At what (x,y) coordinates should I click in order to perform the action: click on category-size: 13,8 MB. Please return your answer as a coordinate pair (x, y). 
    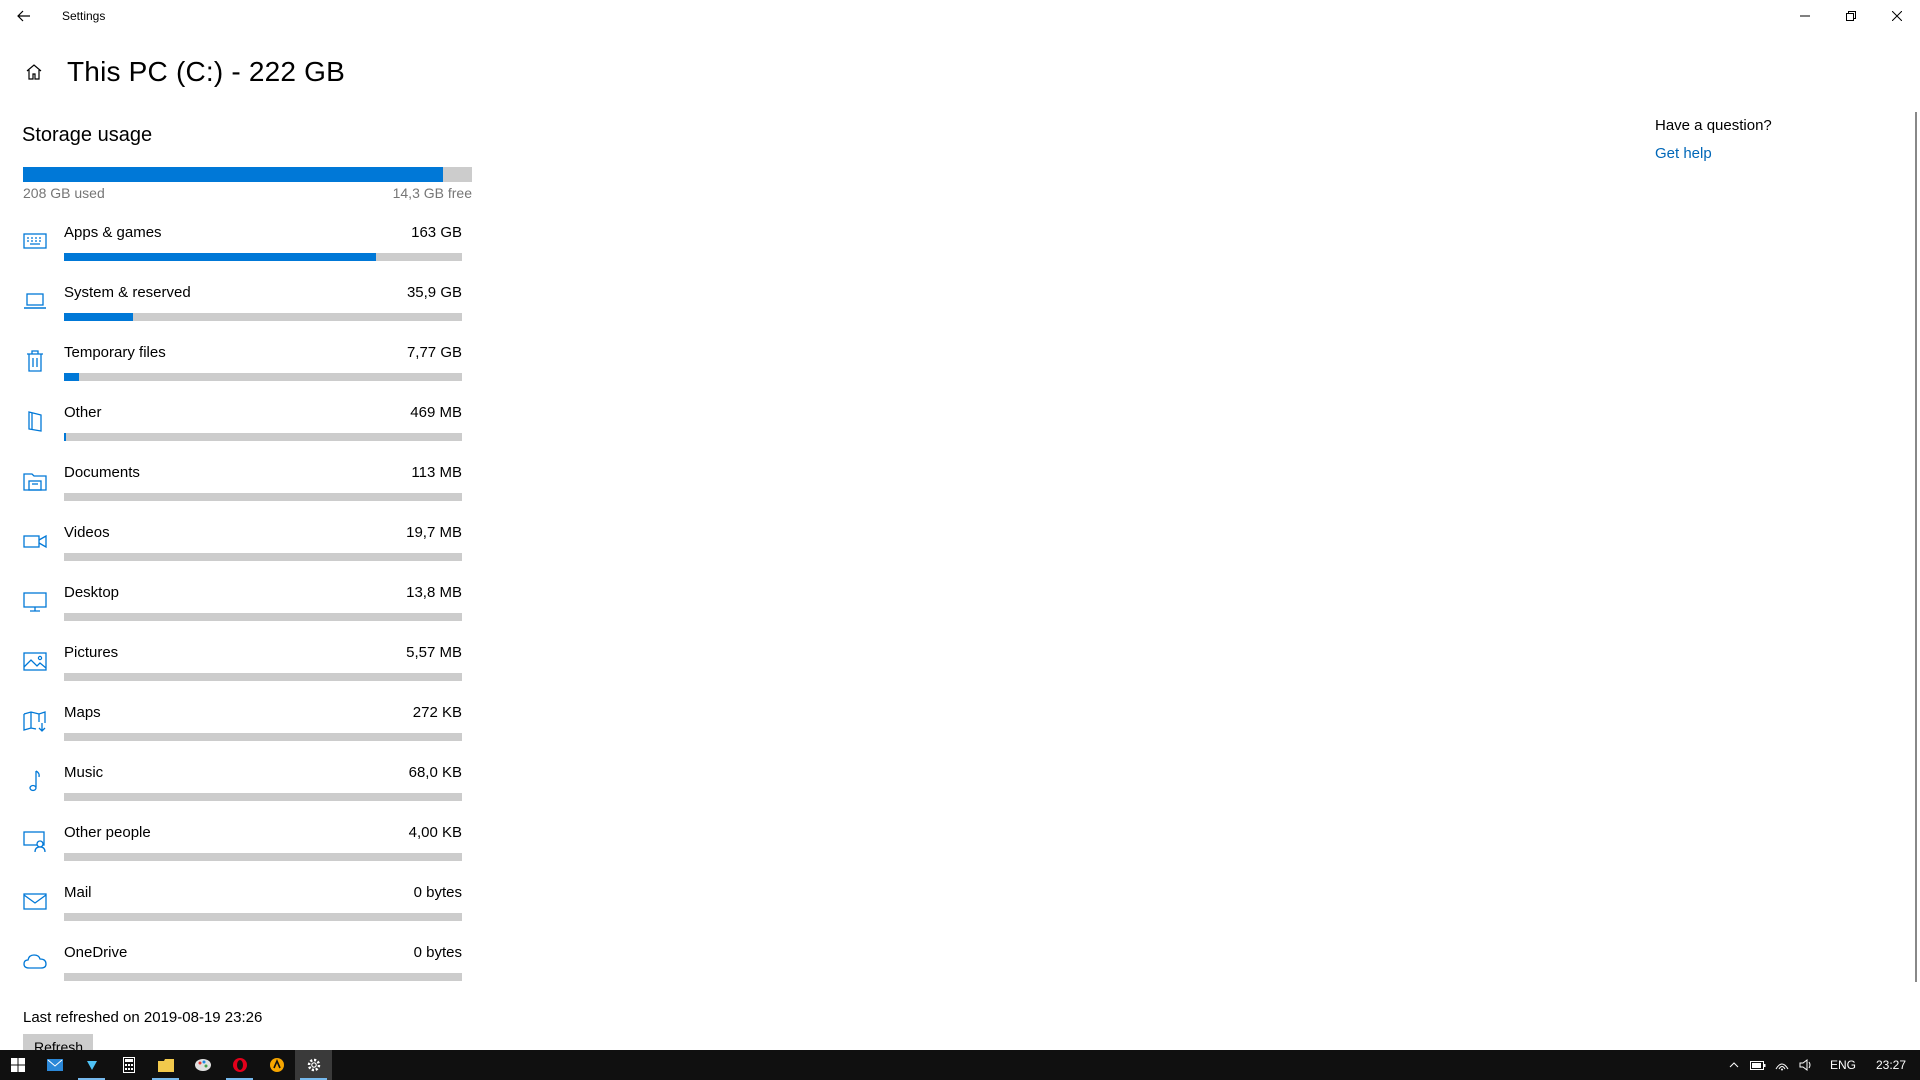
    Looking at the image, I should click on (434, 592).